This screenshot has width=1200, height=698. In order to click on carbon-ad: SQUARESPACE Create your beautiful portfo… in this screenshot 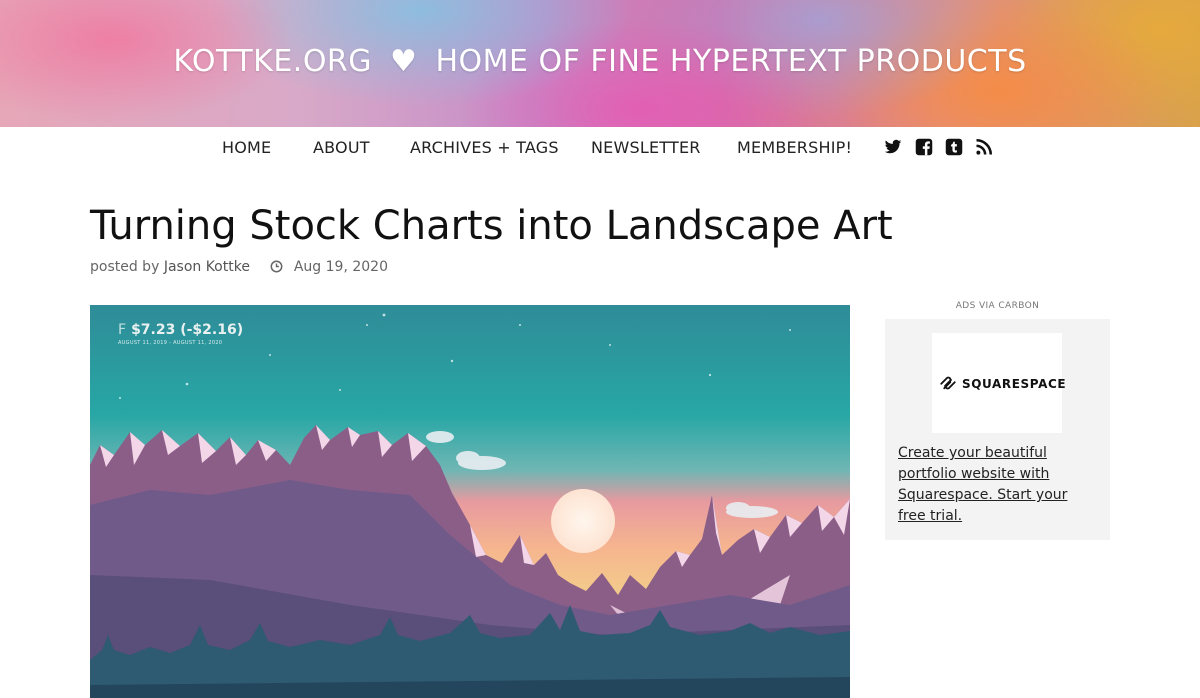, I will do `click(997, 429)`.